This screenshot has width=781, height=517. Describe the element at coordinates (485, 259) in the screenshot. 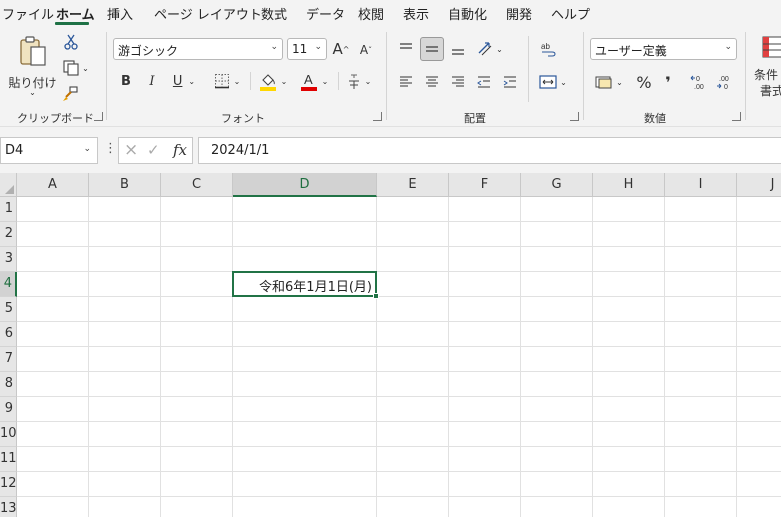

I see `cell-f3` at that location.